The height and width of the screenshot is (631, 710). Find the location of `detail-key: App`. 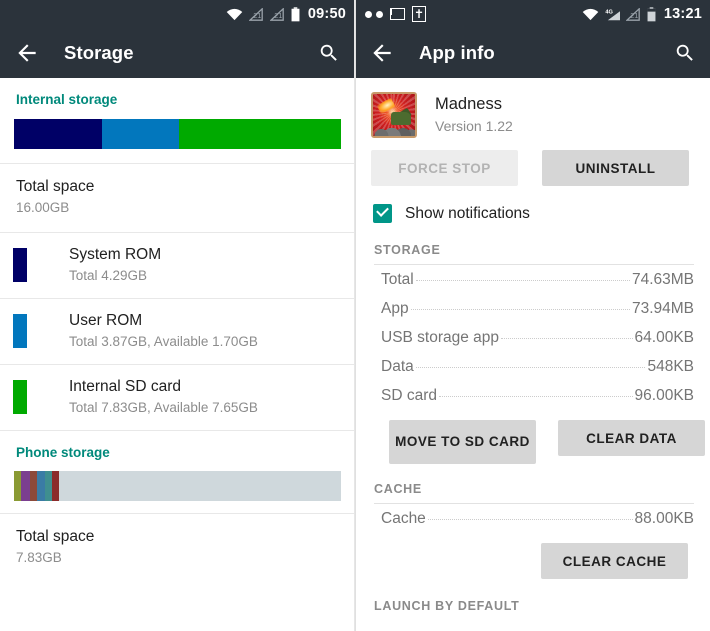

detail-key: App is located at coordinates (395, 308).